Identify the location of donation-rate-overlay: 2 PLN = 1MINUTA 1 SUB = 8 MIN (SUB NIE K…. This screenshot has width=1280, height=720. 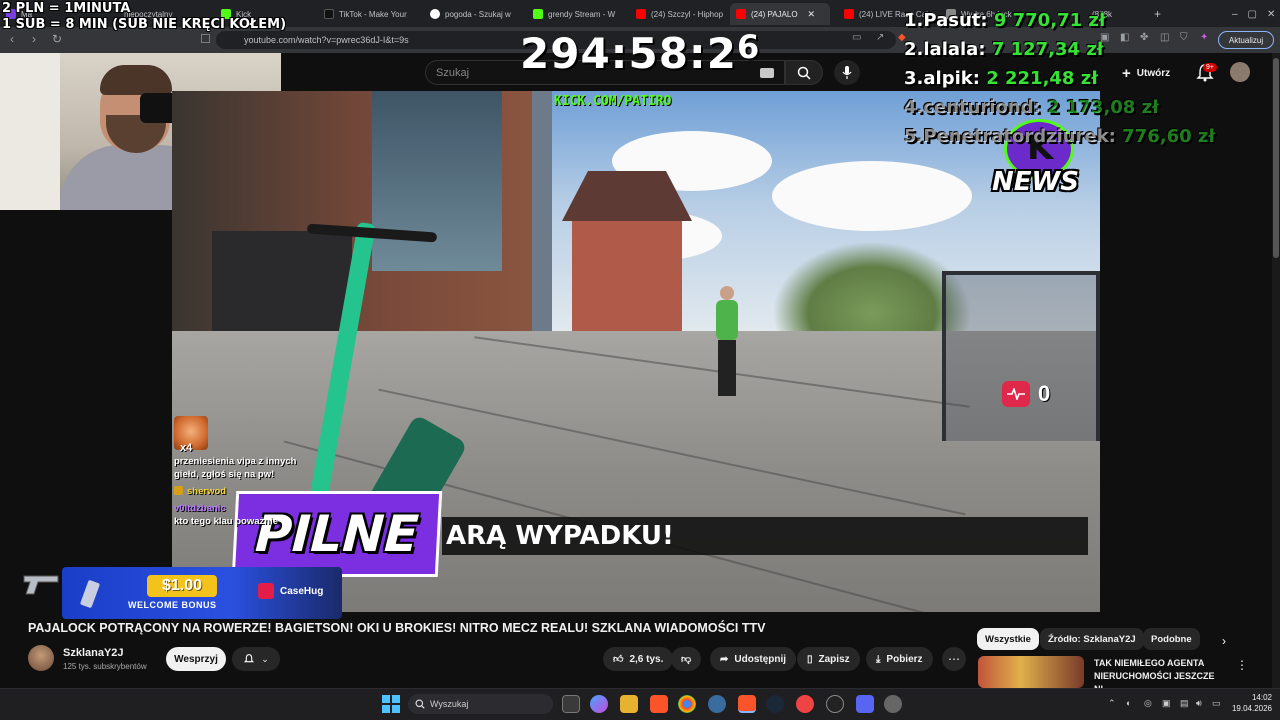
(144, 17).